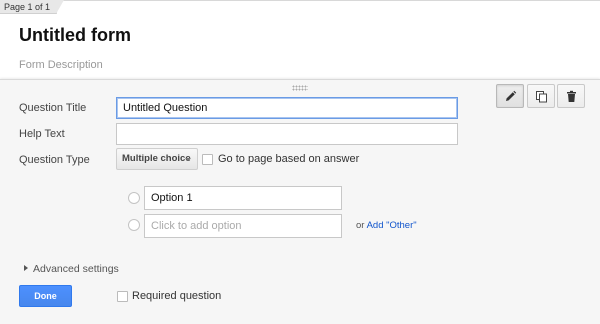  I want to click on edit-button, so click(510, 96).